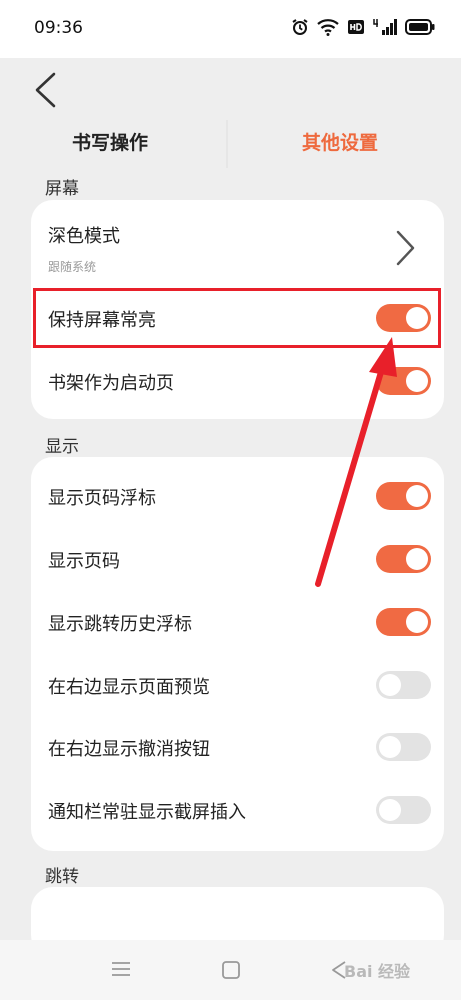 The image size is (461, 1000). Describe the element at coordinates (328, 27) in the screenshot. I see `wifi-icon` at that location.